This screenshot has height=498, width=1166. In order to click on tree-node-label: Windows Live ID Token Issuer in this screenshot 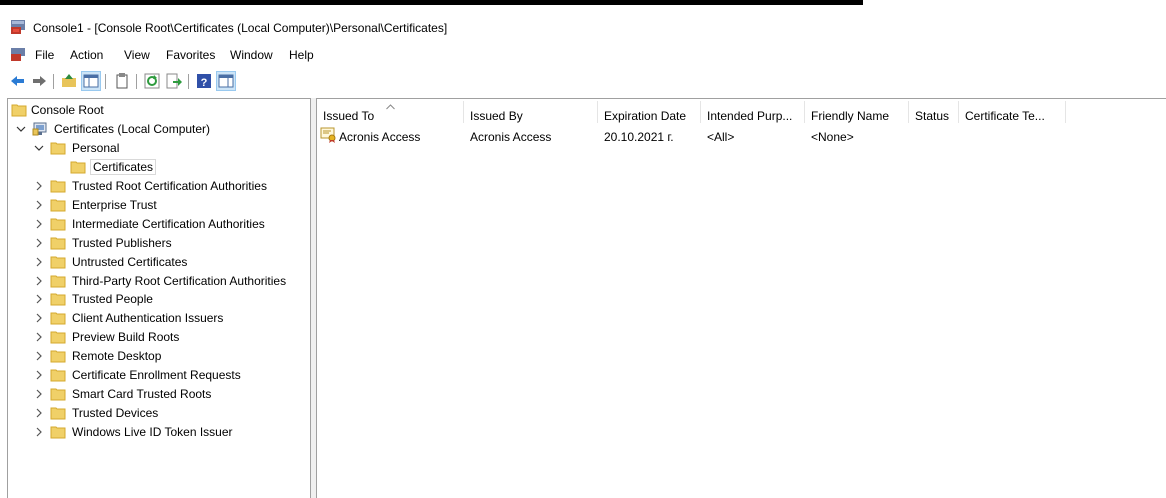, I will do `click(152, 431)`.